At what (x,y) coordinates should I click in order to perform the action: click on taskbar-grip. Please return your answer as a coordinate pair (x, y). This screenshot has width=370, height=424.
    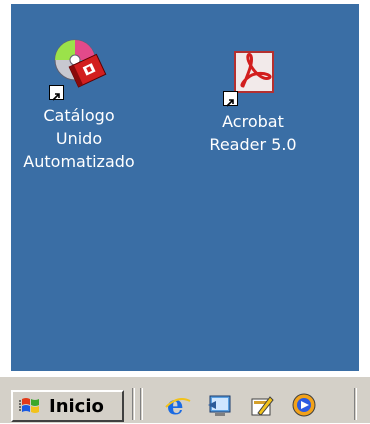
    Looking at the image, I should click on (141, 404).